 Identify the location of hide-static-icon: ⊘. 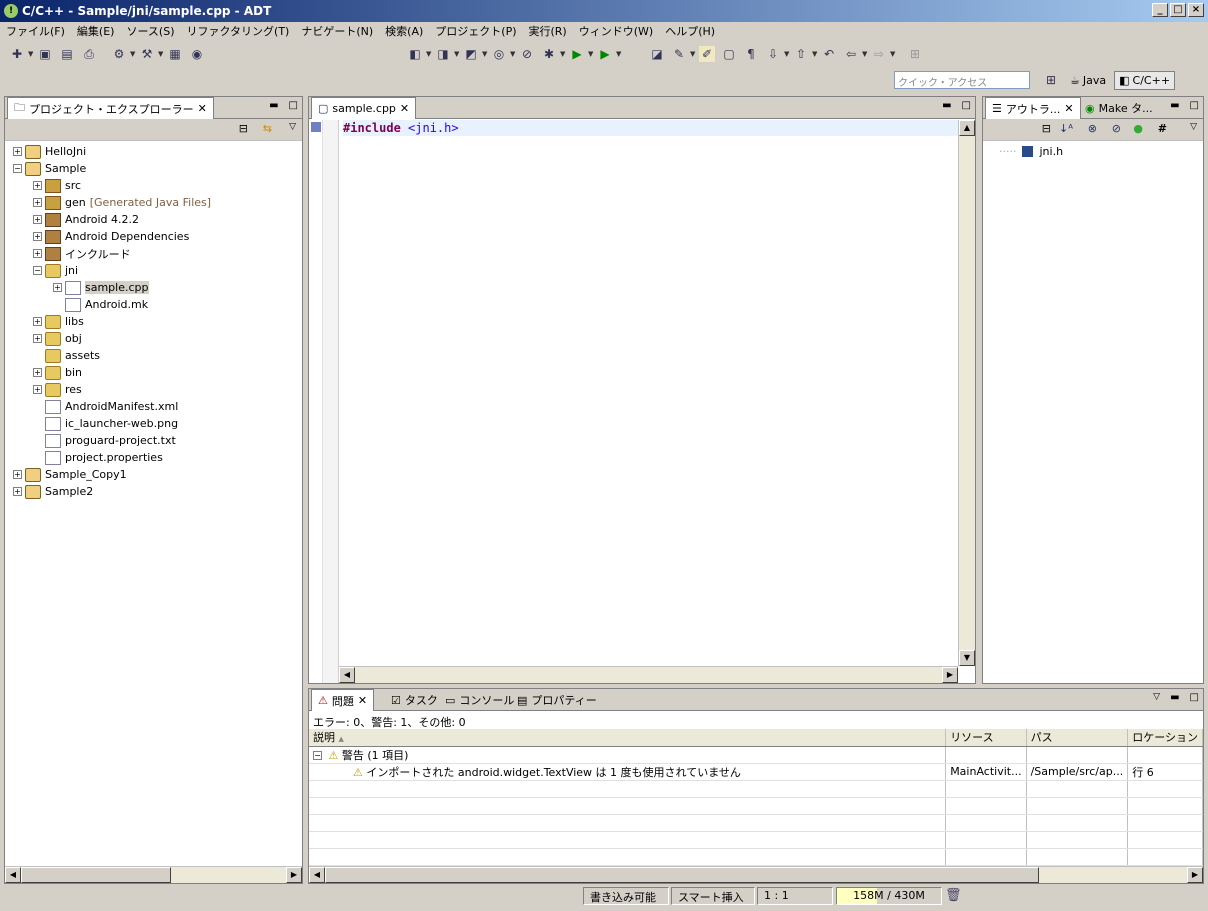
(1116, 128).